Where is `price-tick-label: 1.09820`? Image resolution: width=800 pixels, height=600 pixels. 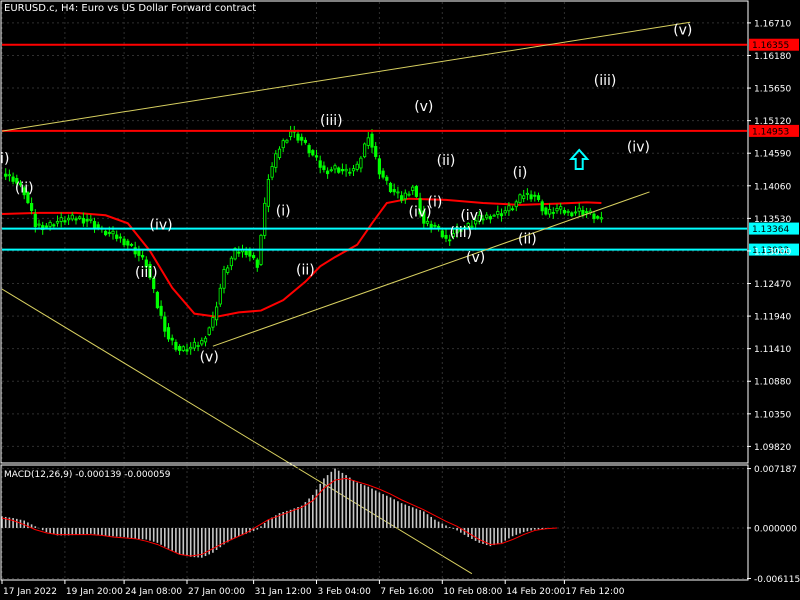 price-tick-label: 1.09820 is located at coordinates (772, 448).